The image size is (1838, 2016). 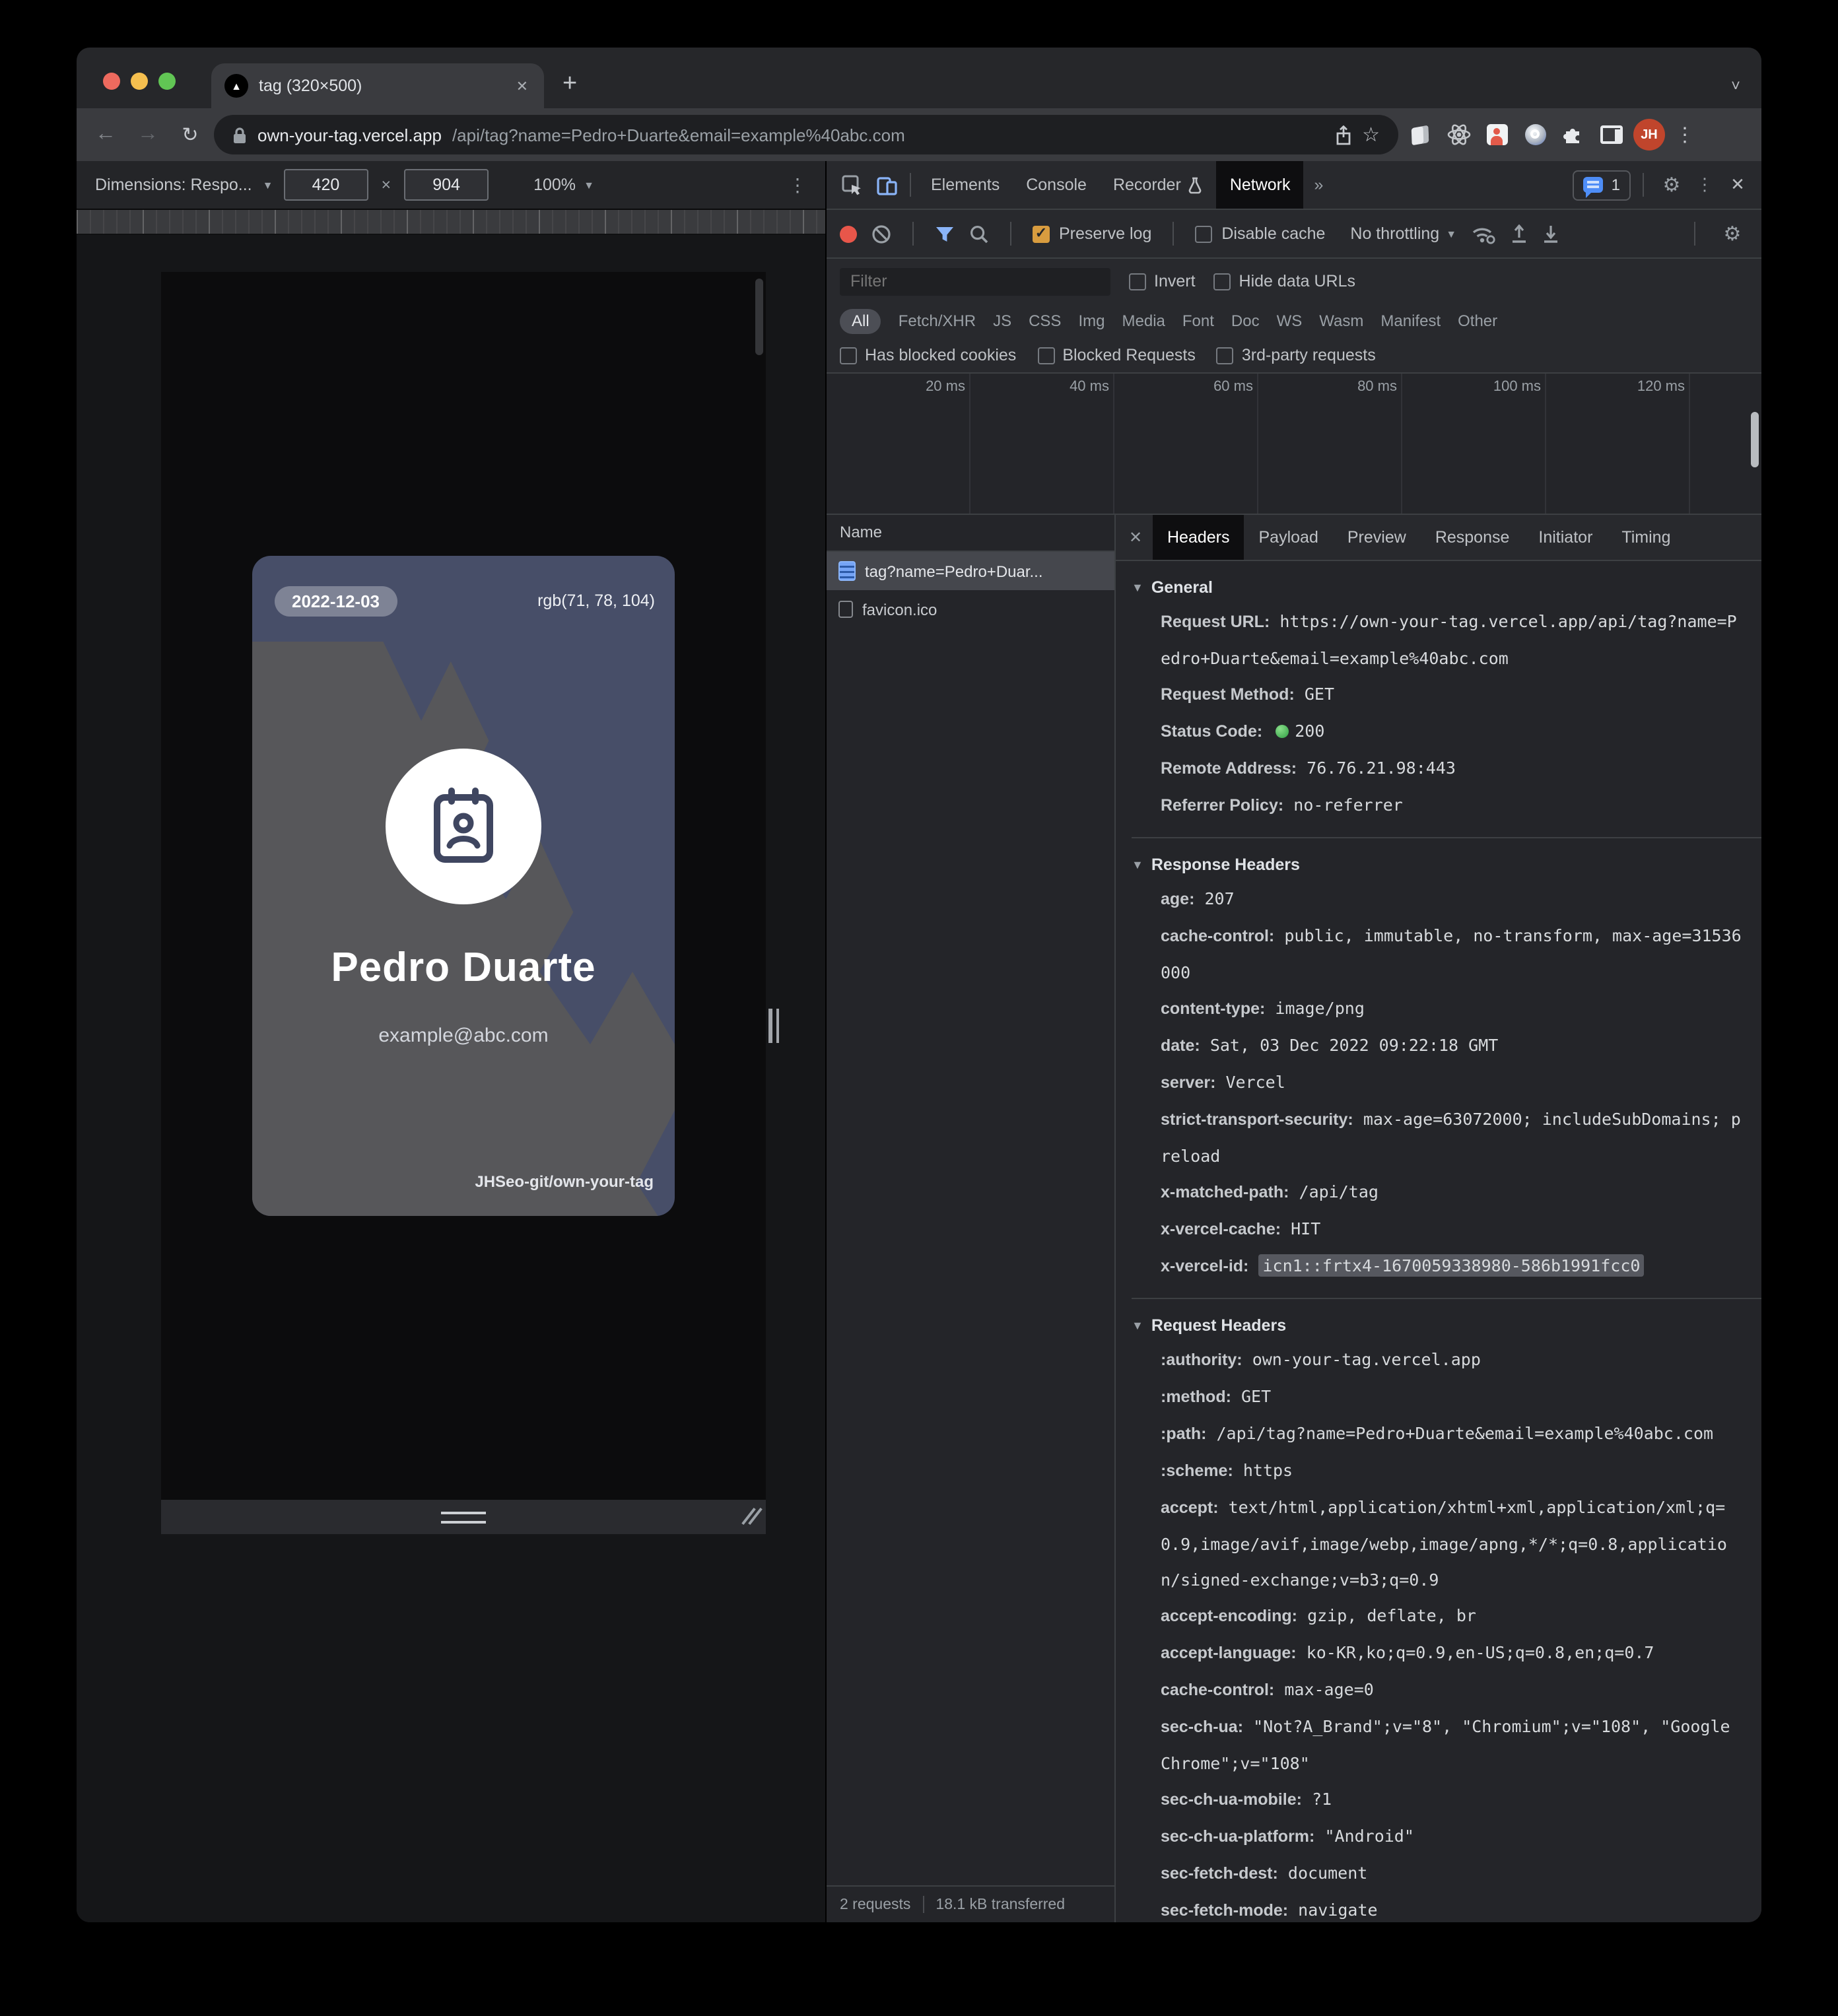 What do you see at coordinates (1092, 321) in the screenshot?
I see `resource-type-pill: Img` at bounding box center [1092, 321].